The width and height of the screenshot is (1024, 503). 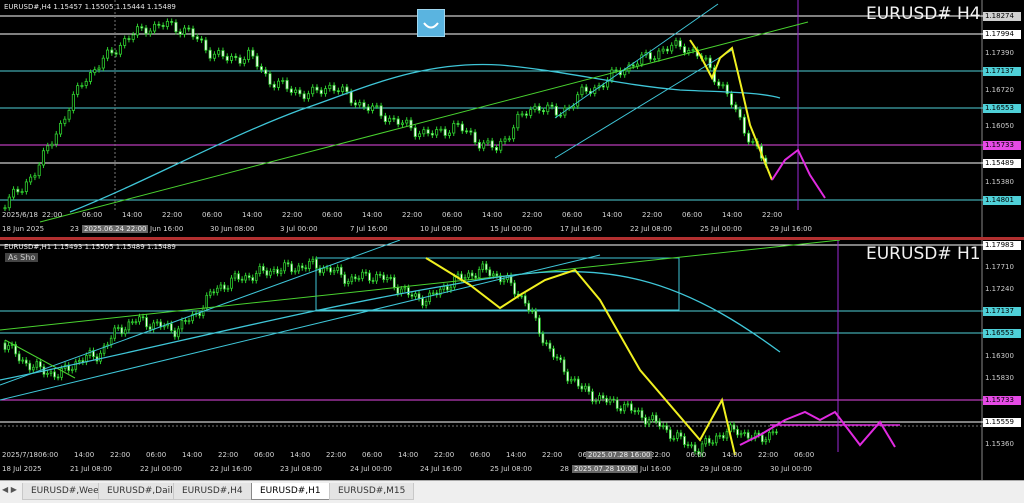 I want to click on h4-price-tag: 1.16720, so click(x=999, y=90).